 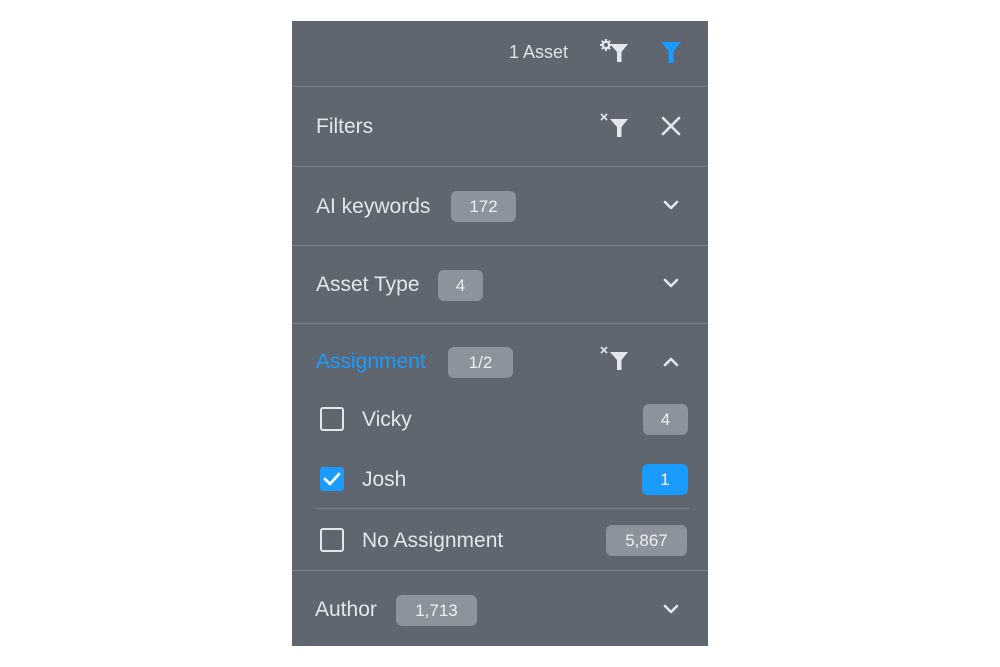 I want to click on chevron-up-icon, so click(x=671, y=362).